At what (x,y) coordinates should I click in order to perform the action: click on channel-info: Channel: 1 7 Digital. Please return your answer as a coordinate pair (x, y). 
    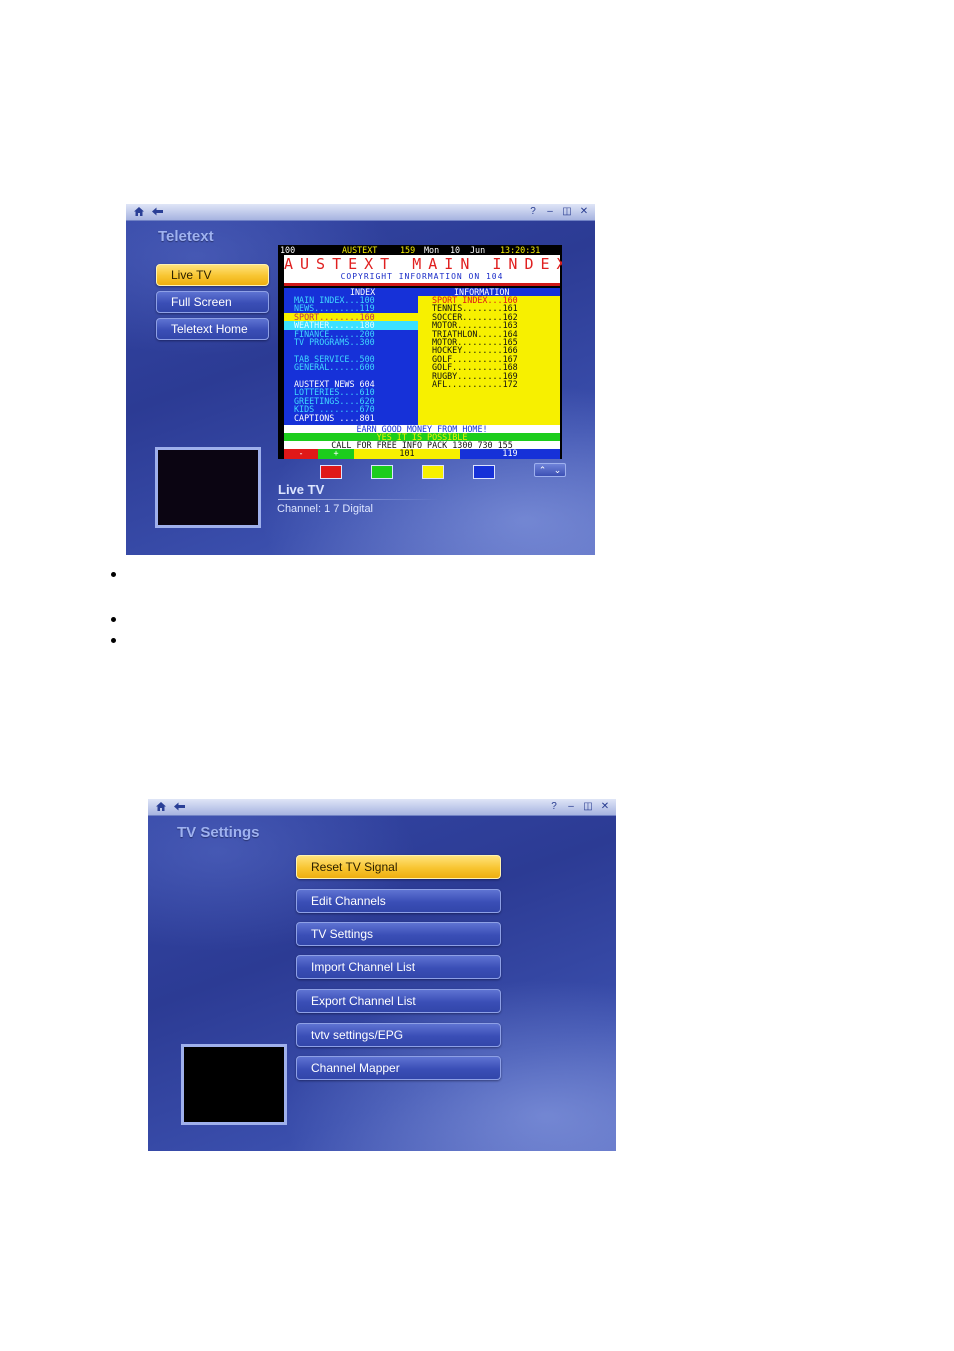
    Looking at the image, I should click on (325, 509).